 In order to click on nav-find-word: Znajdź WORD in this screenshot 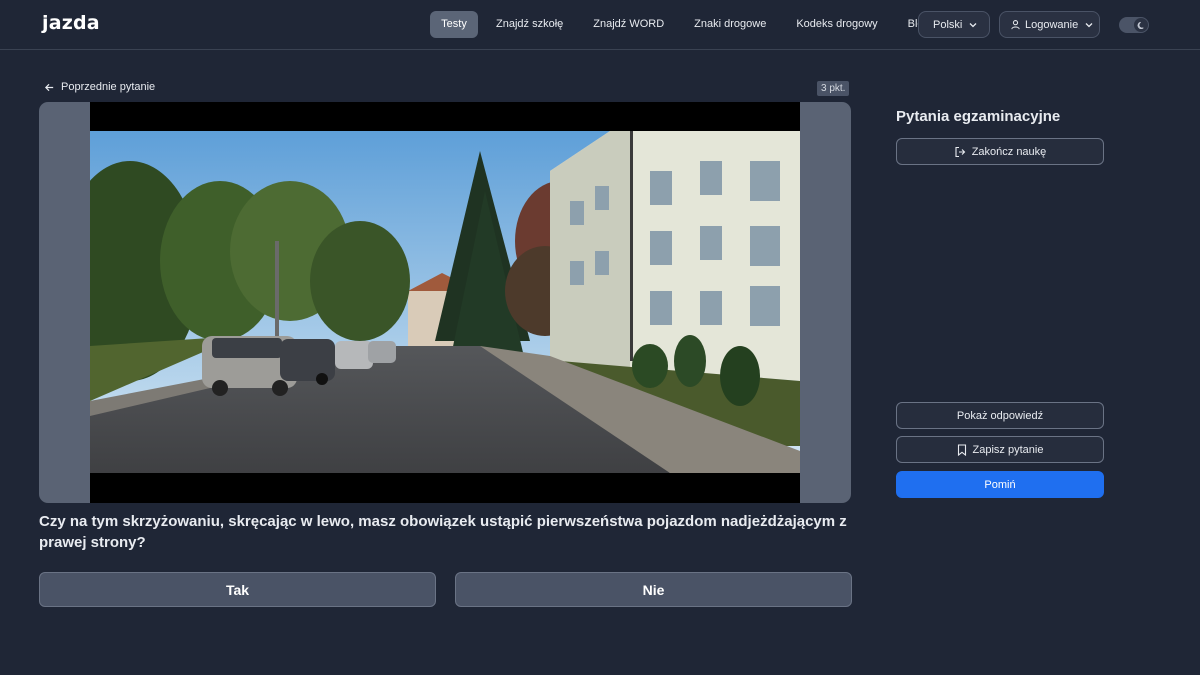, I will do `click(628, 24)`.